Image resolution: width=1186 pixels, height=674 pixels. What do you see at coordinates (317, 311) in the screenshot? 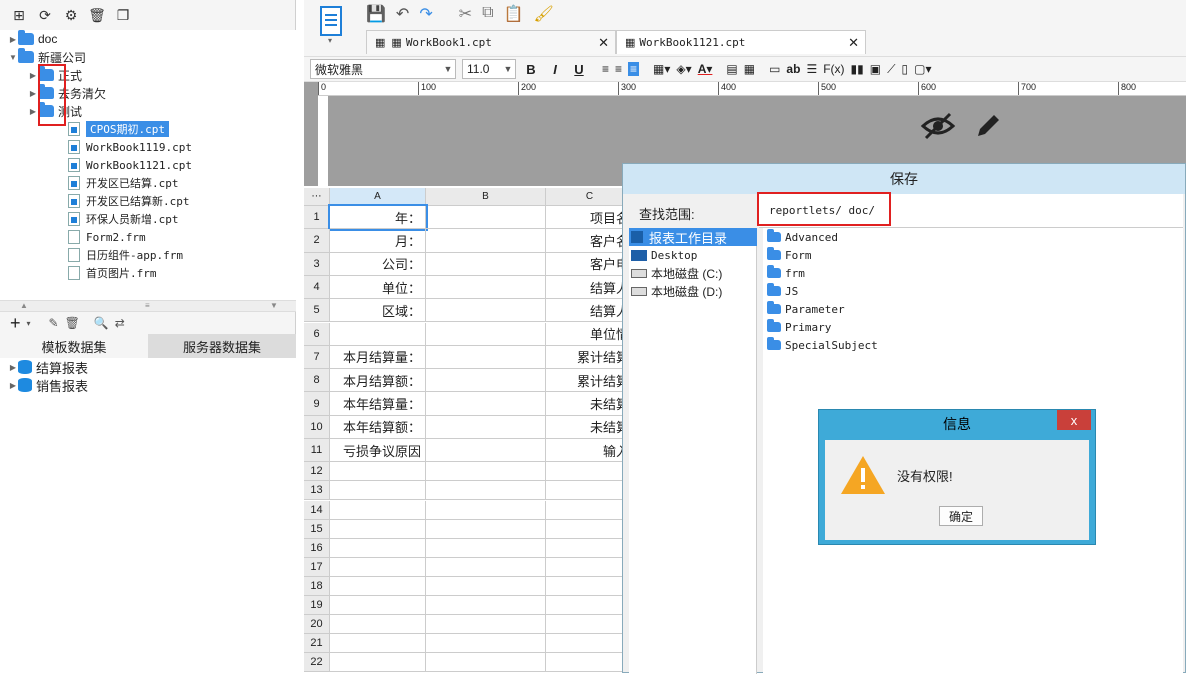
I see `row-header: 5` at bounding box center [317, 311].